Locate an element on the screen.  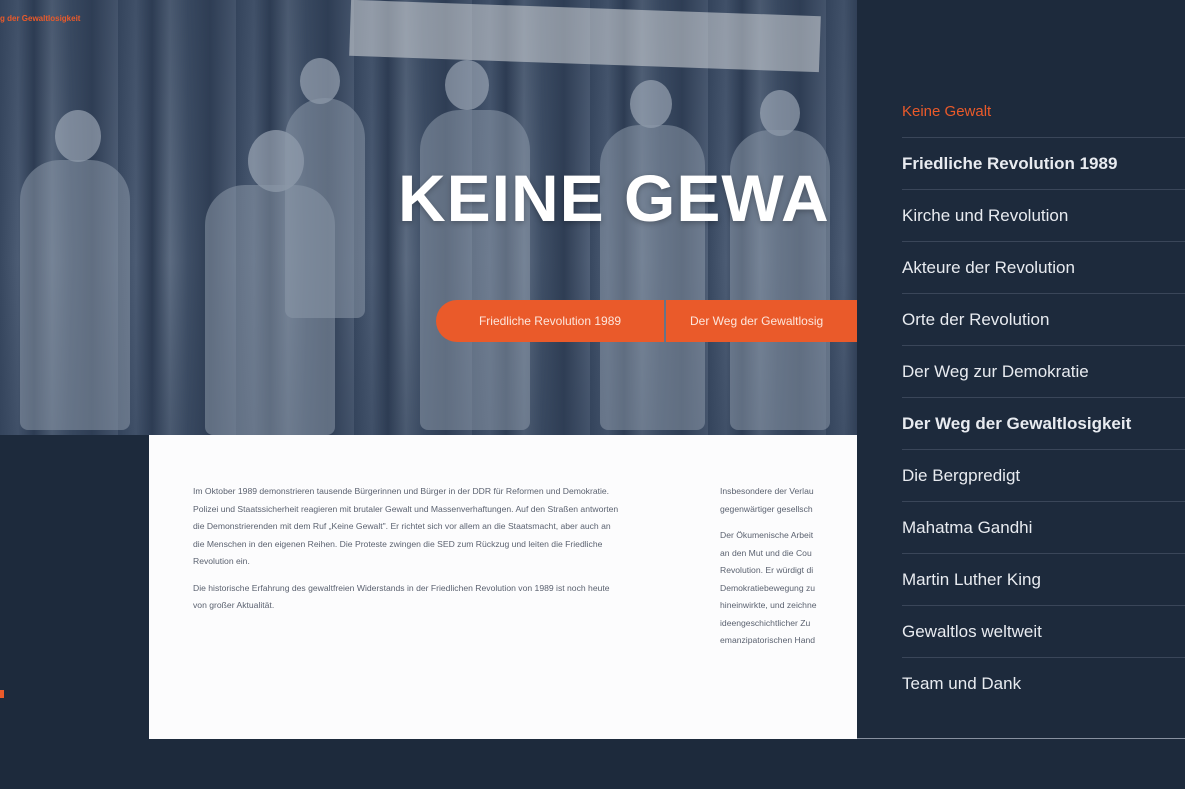
menu-item-akteure-der-revolution: Akteure der Revolution is located at coordinates (1043, 268).